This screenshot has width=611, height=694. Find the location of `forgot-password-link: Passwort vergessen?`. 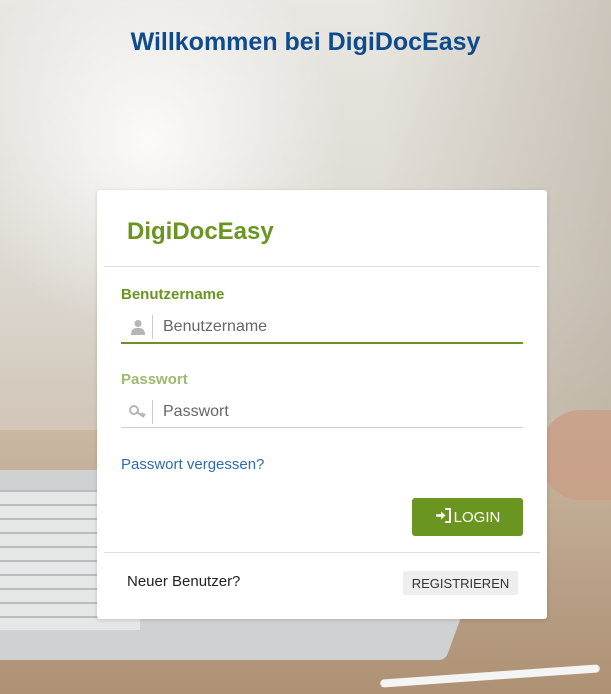

forgot-password-link: Passwort vergessen? is located at coordinates (192, 464).